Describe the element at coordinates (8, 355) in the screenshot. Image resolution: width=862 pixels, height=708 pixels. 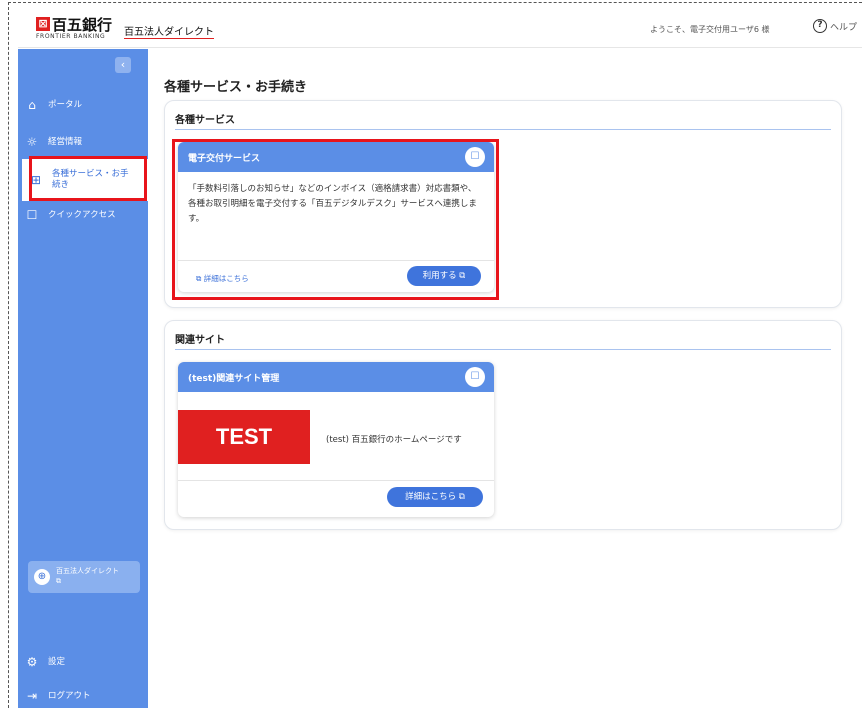
I see `dashed-frame-left` at that location.